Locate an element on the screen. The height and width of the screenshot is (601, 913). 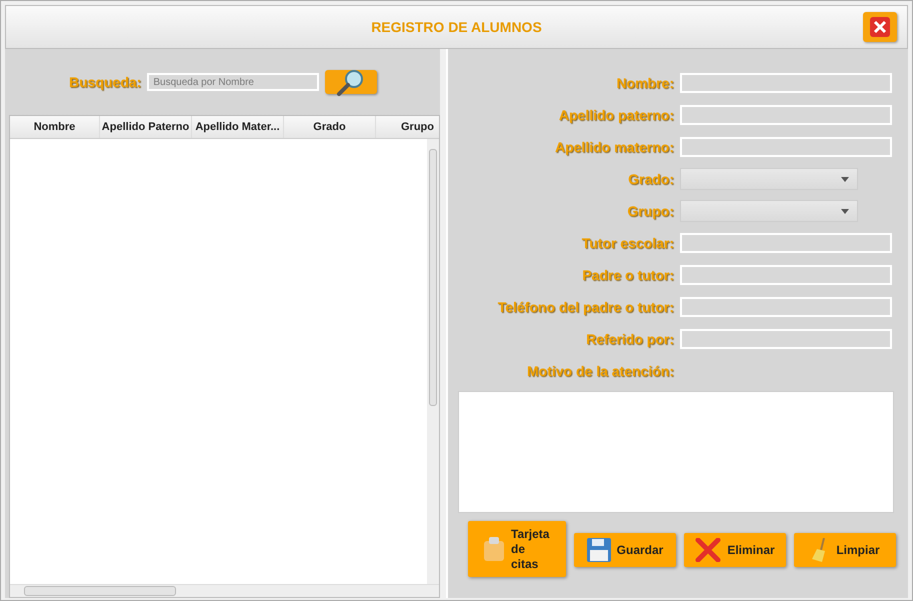
field-label: Apellido materno: is located at coordinates (614, 147).